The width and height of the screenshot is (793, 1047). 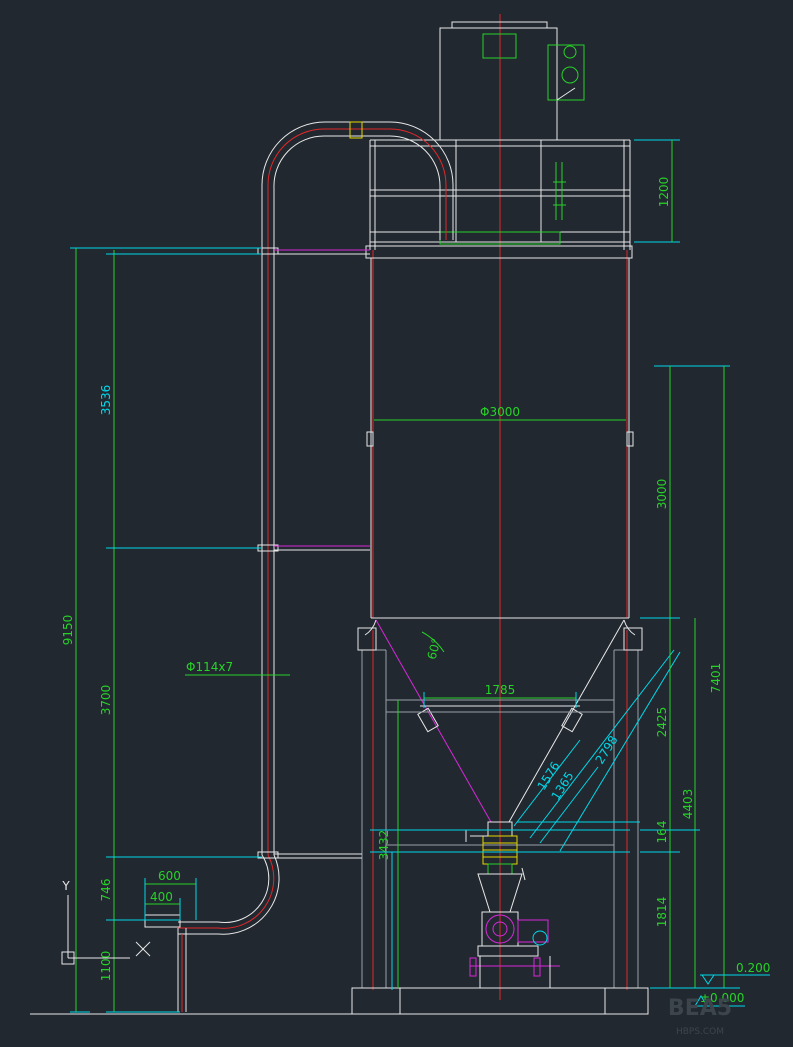 I want to click on right-dimension-lines, so click(x=702, y=573).